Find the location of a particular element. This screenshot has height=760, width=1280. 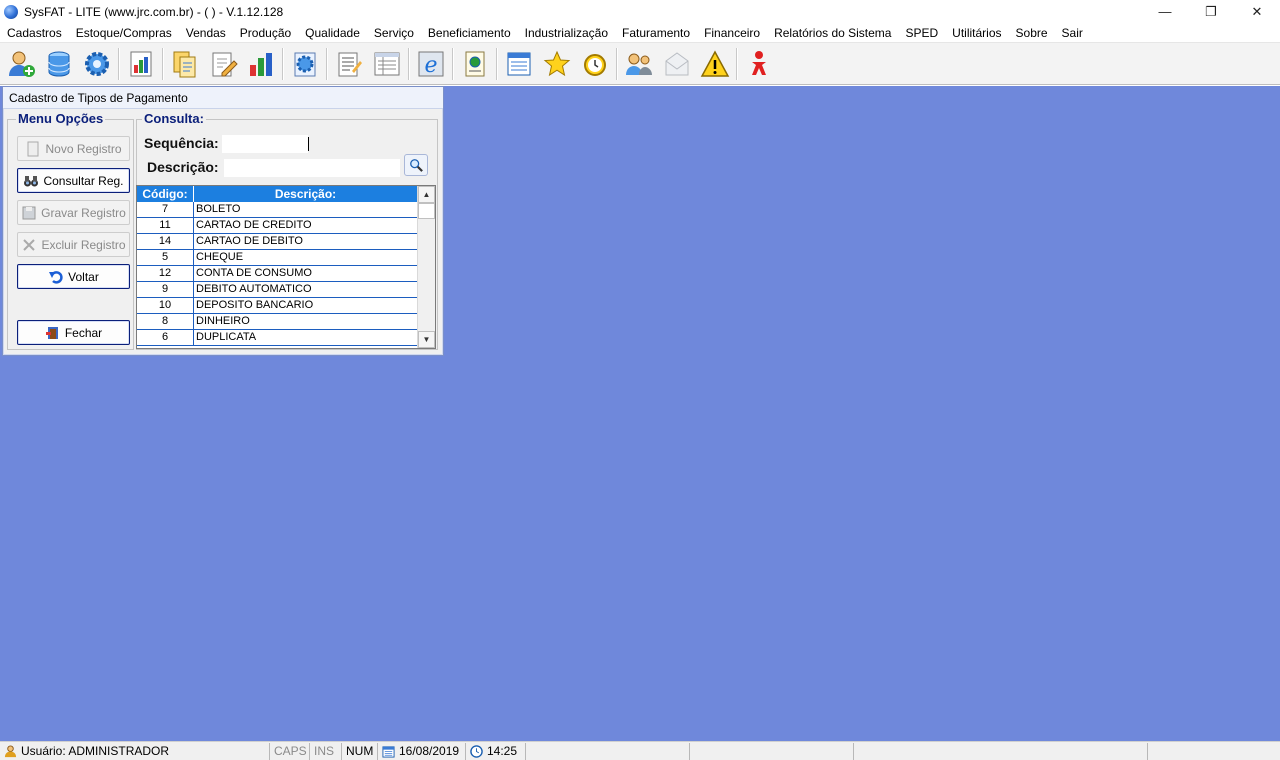

table-row: 9 DEBITO AUTOMATICO is located at coordinates (277, 290).